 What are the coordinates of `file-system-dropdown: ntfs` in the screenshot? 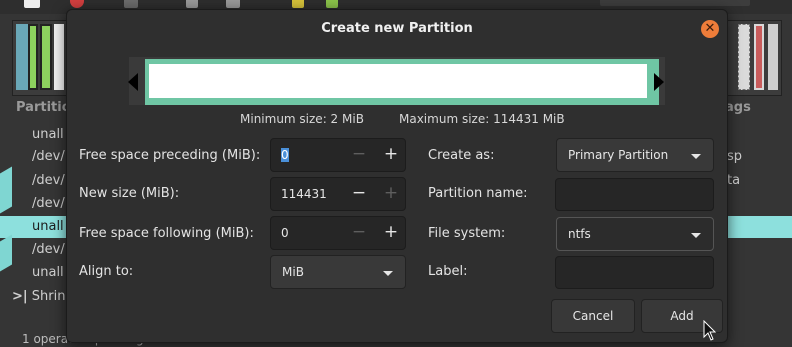 It's located at (635, 234).